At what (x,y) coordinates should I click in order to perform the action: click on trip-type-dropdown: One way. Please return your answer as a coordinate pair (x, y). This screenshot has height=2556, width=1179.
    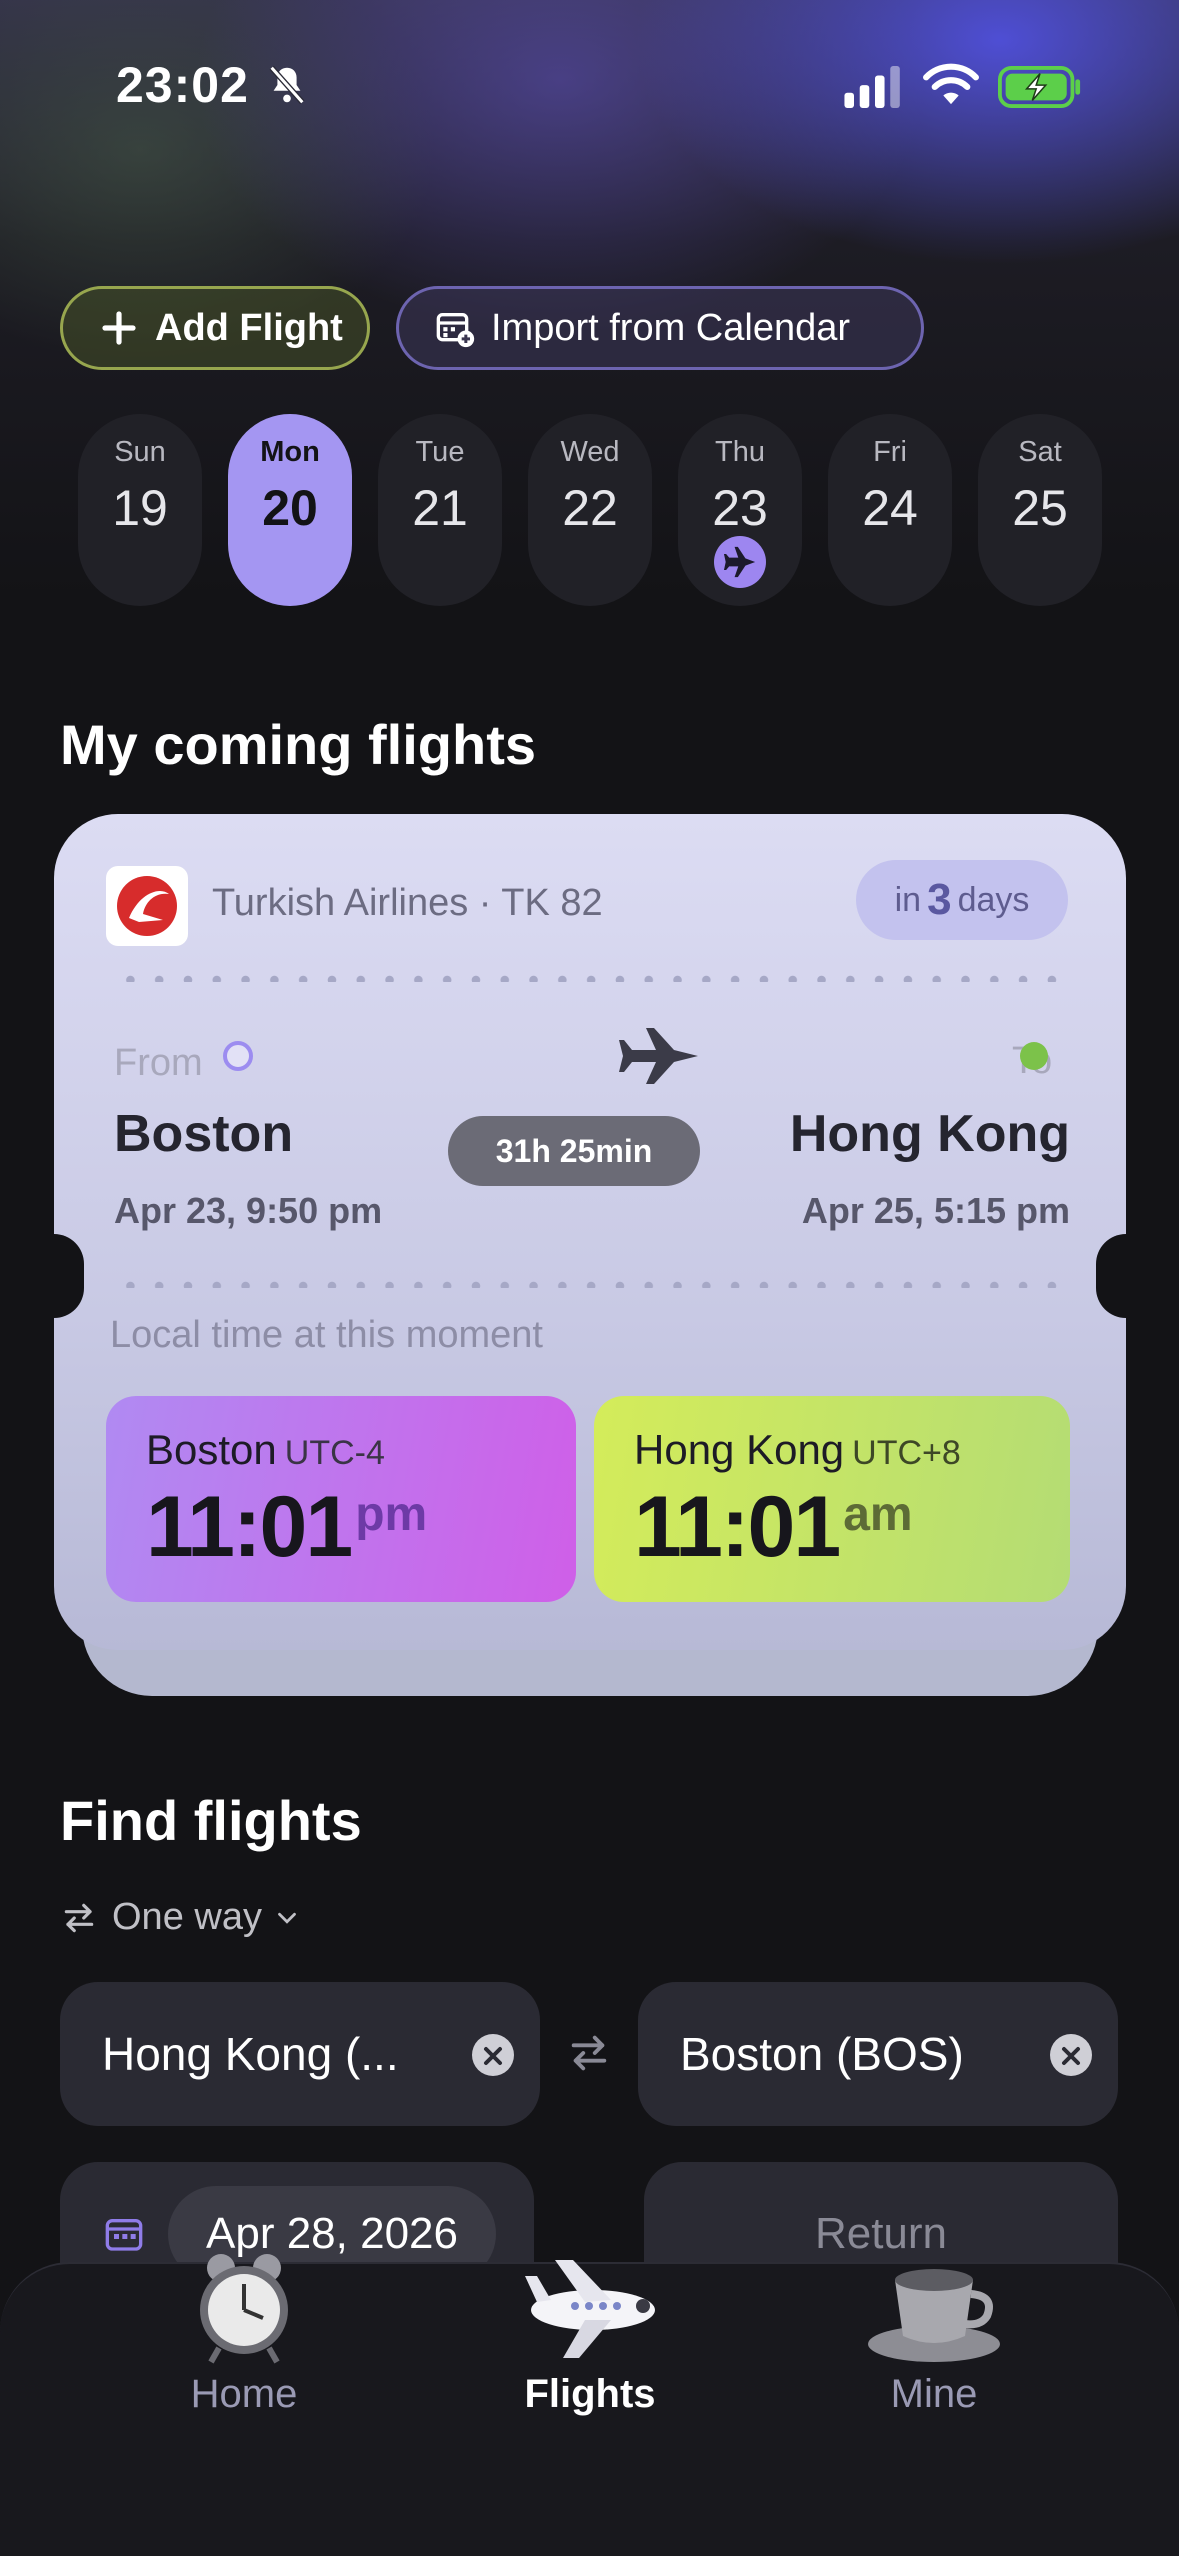
    Looking at the image, I should click on (188, 1917).